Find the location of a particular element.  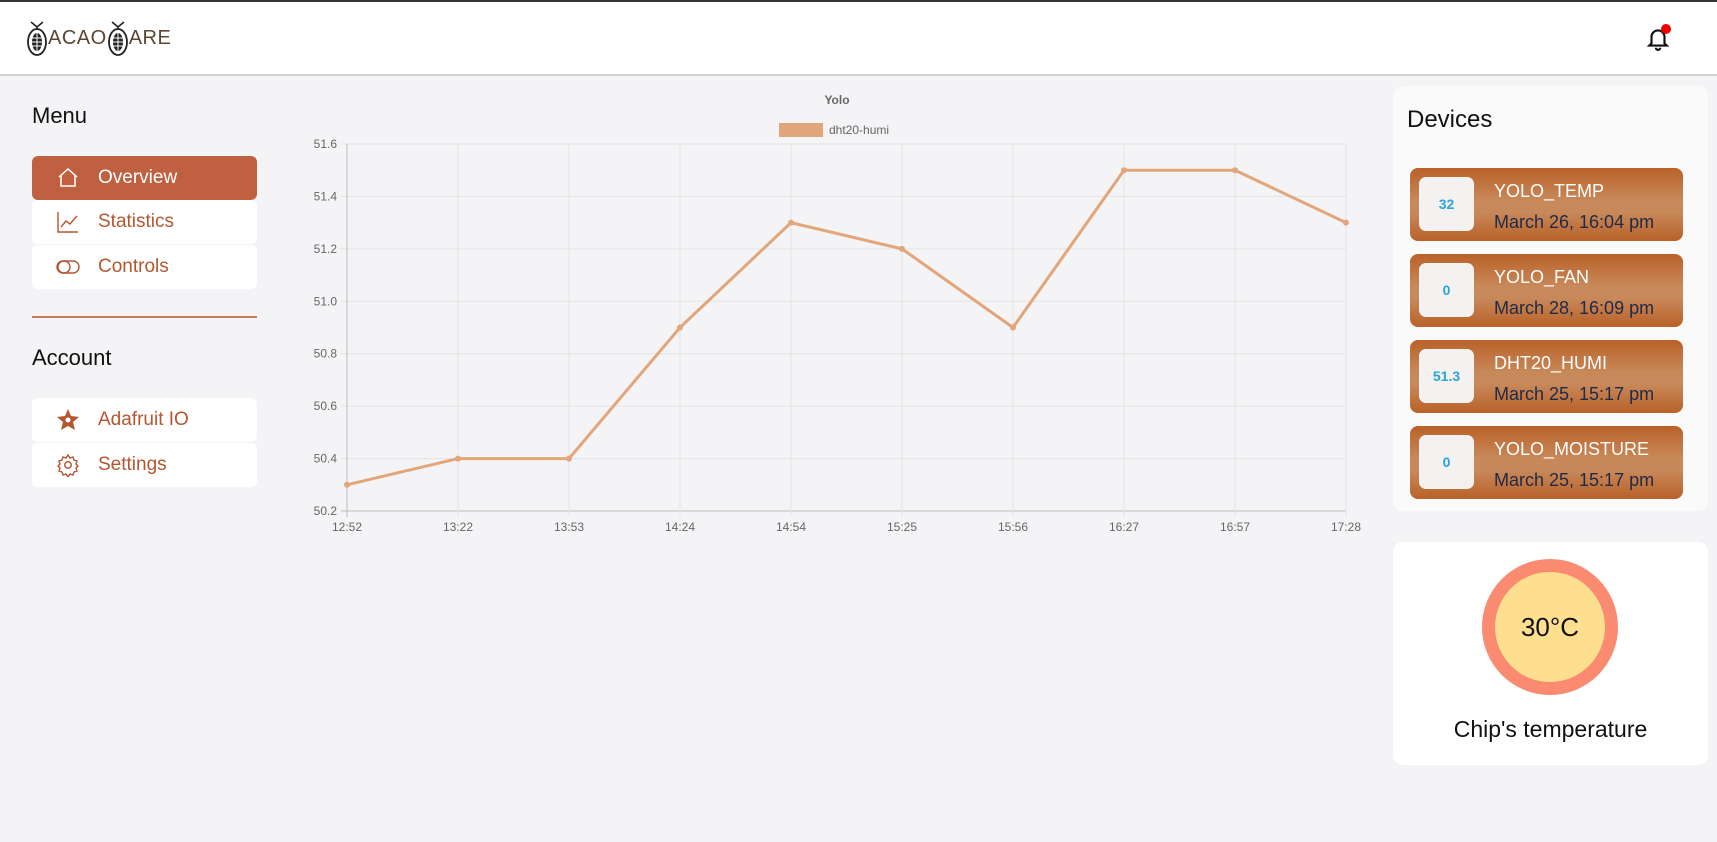

x-tick-label: 14:54 is located at coordinates (791, 527).